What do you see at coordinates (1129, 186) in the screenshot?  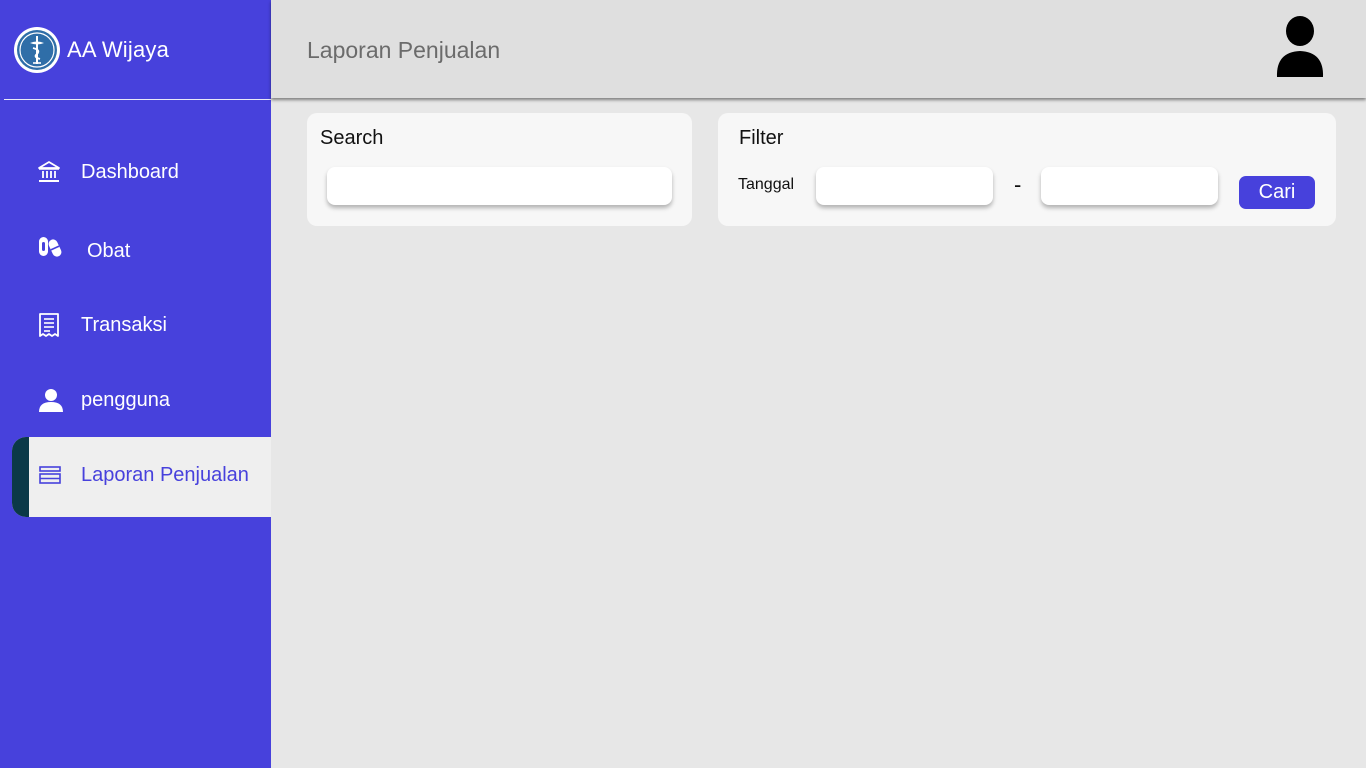 I see `end-date-input` at bounding box center [1129, 186].